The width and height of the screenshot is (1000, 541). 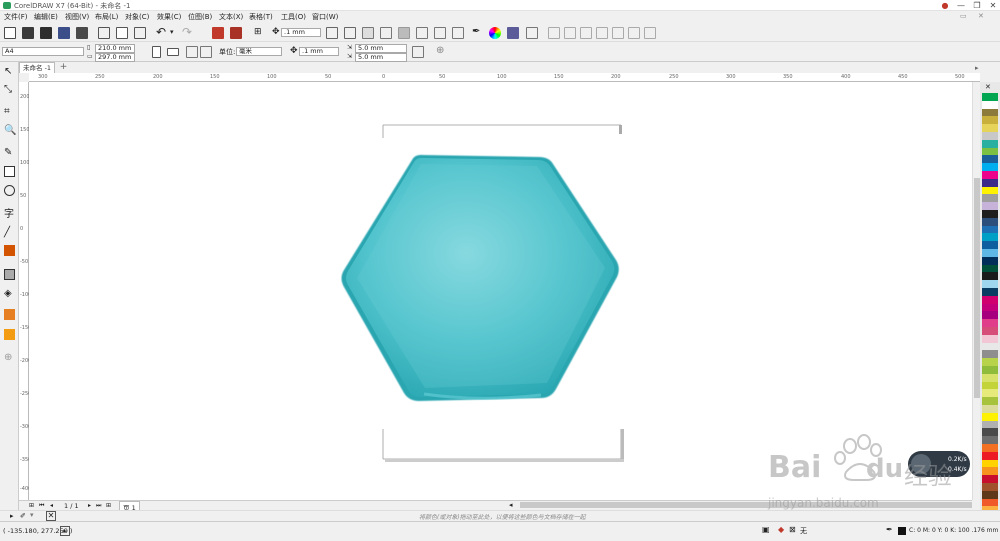 I want to click on palette-expand-icon: ▸, so click(x=12, y=516).